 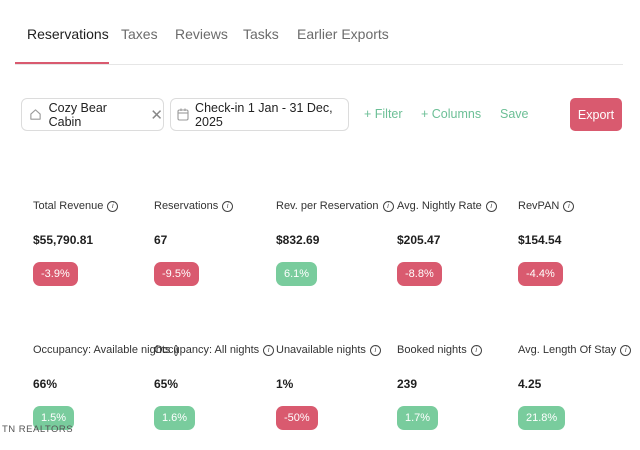 What do you see at coordinates (383, 114) in the screenshot?
I see `add-filter-button: + Filter` at bounding box center [383, 114].